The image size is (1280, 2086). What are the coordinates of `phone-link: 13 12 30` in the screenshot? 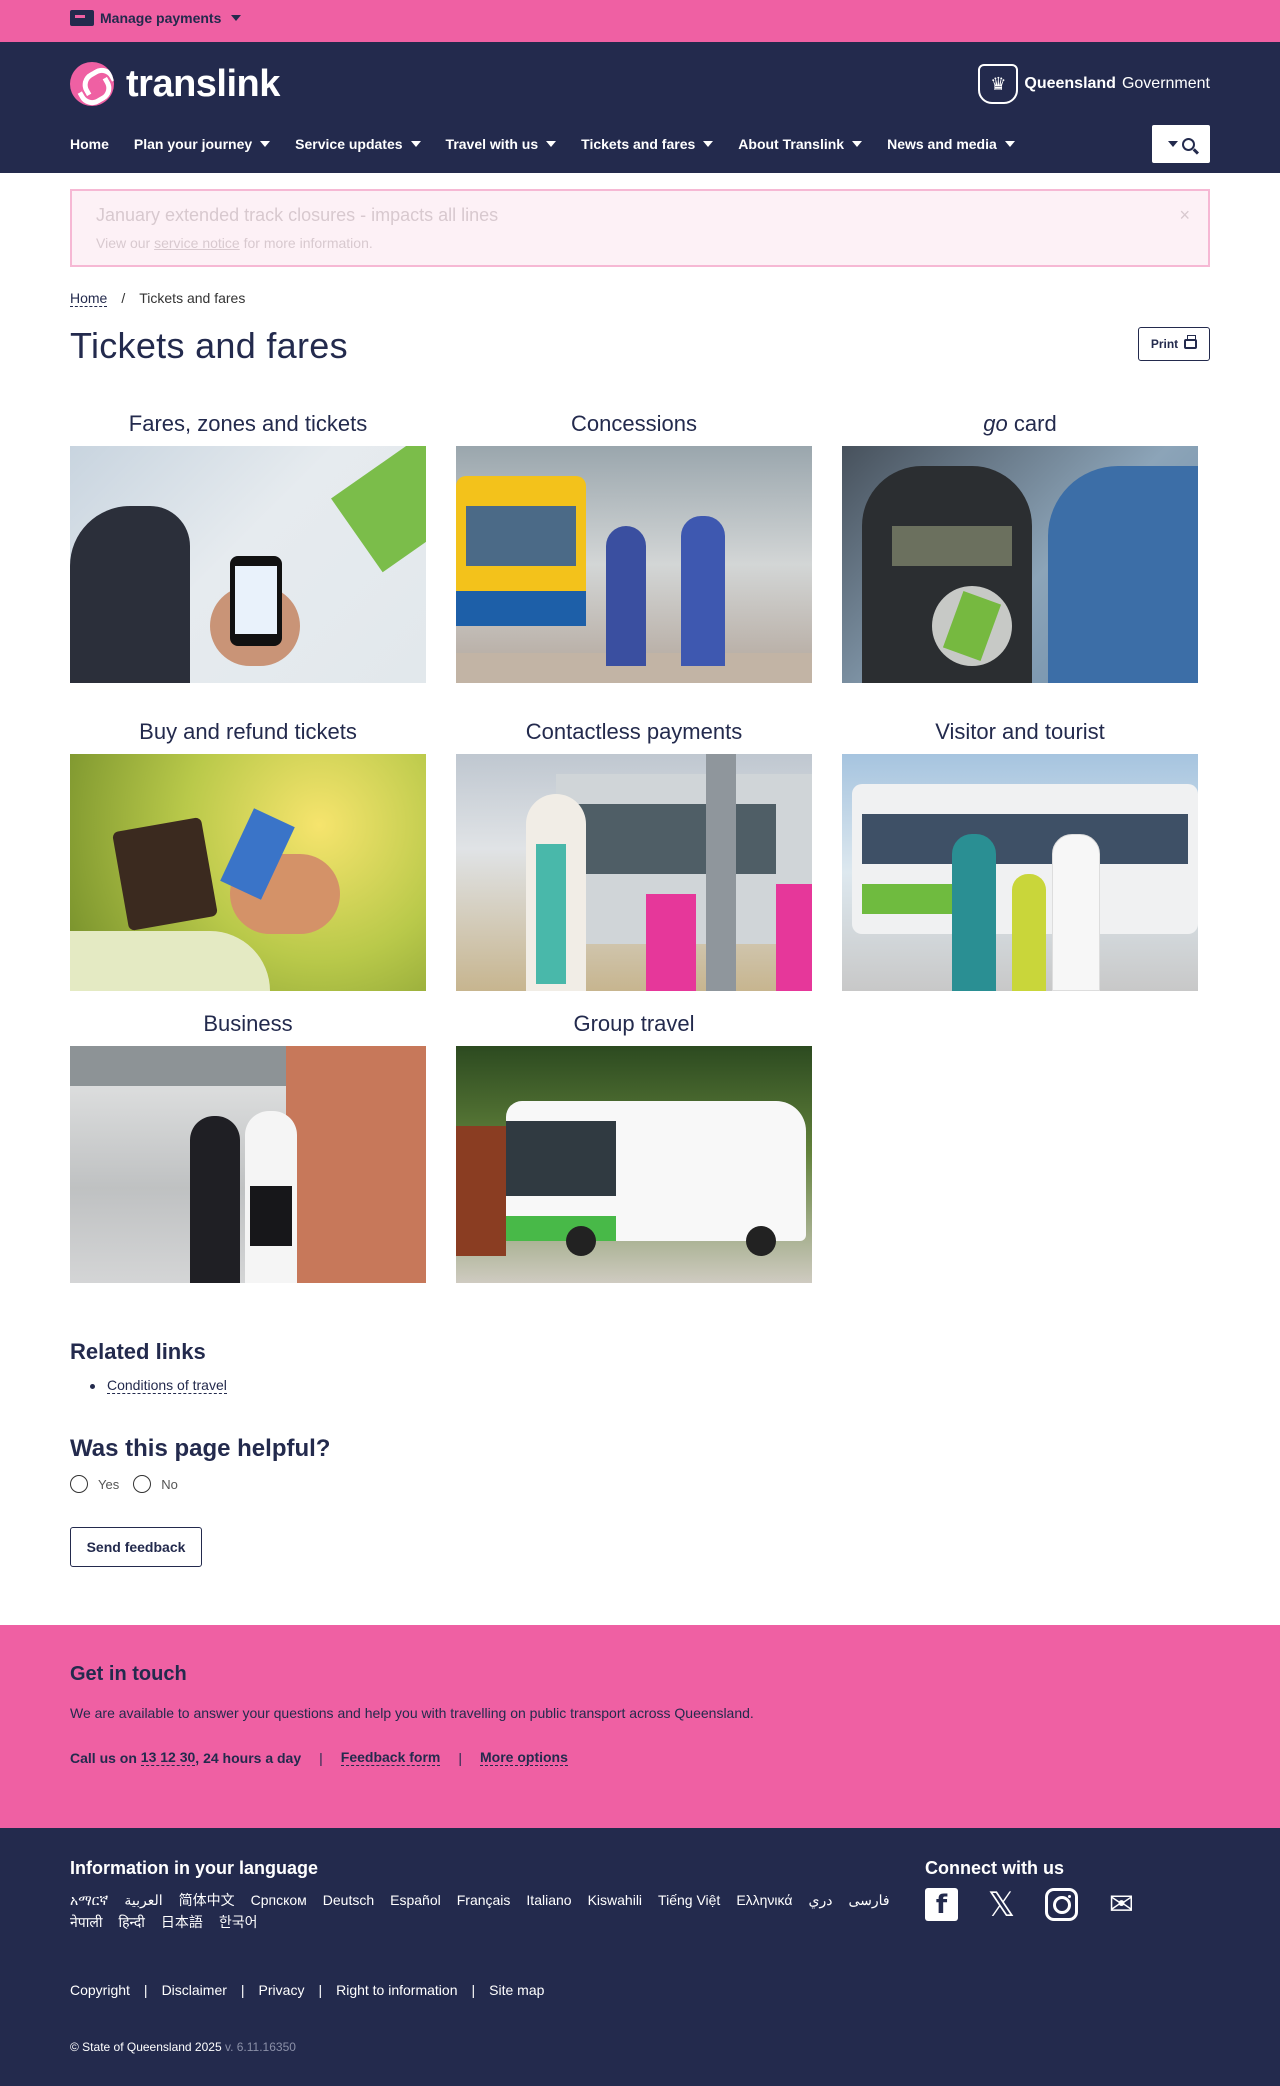 It's located at (168, 1757).